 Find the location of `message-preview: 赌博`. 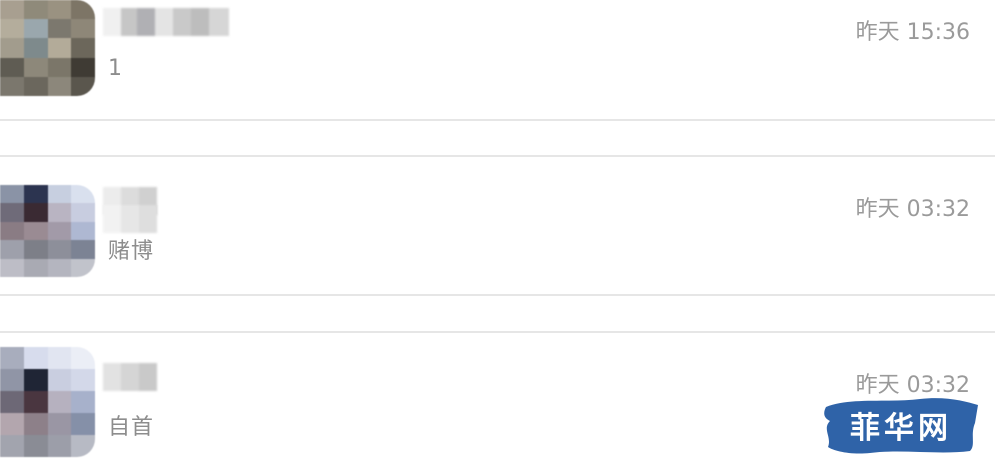

message-preview: 赌博 is located at coordinates (131, 251).